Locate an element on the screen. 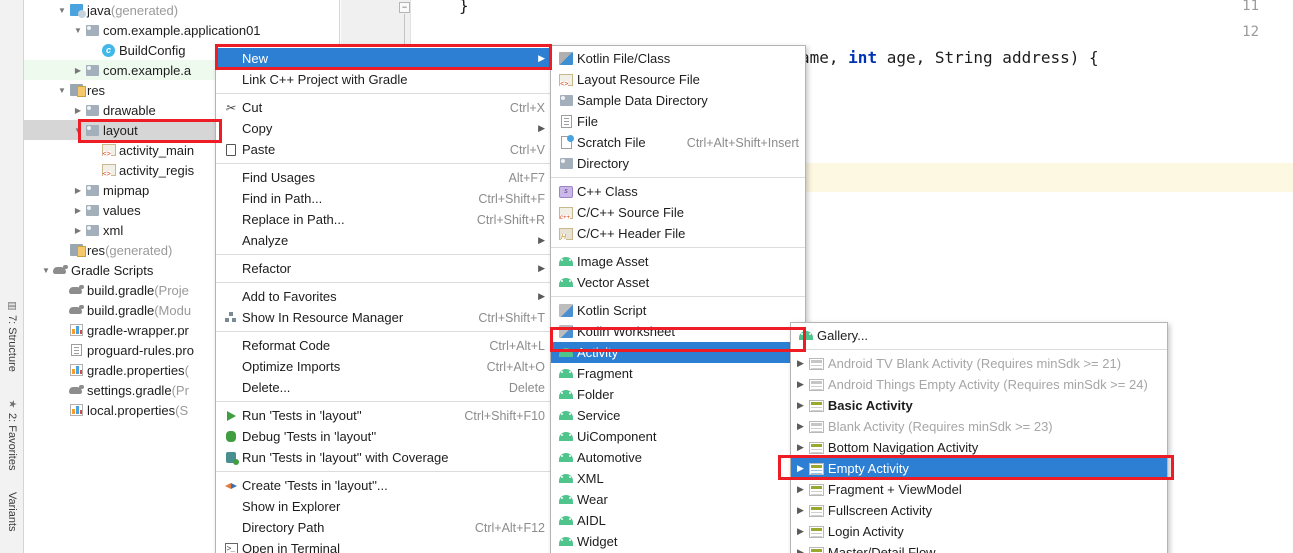 This screenshot has width=1293, height=553. menu-item-folder: Folder▶ is located at coordinates (678, 394).